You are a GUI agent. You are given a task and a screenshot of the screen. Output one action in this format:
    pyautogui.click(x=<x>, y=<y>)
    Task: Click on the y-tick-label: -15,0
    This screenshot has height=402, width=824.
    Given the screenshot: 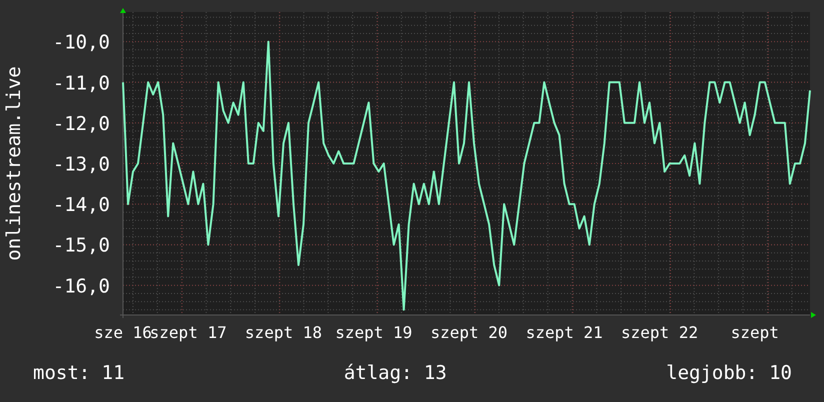 What is the action you would take?
    pyautogui.click(x=81, y=245)
    